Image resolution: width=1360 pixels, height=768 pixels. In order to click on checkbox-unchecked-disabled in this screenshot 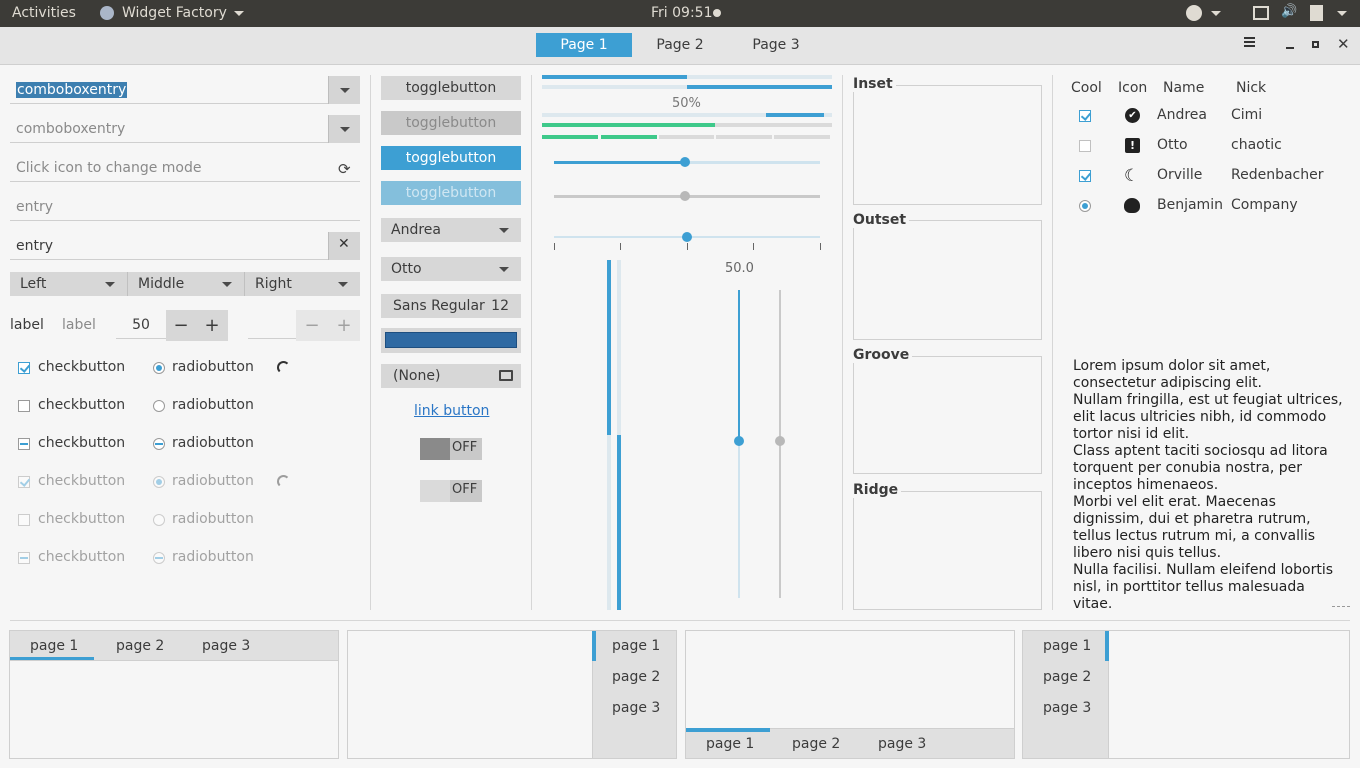, I will do `click(24, 520)`.